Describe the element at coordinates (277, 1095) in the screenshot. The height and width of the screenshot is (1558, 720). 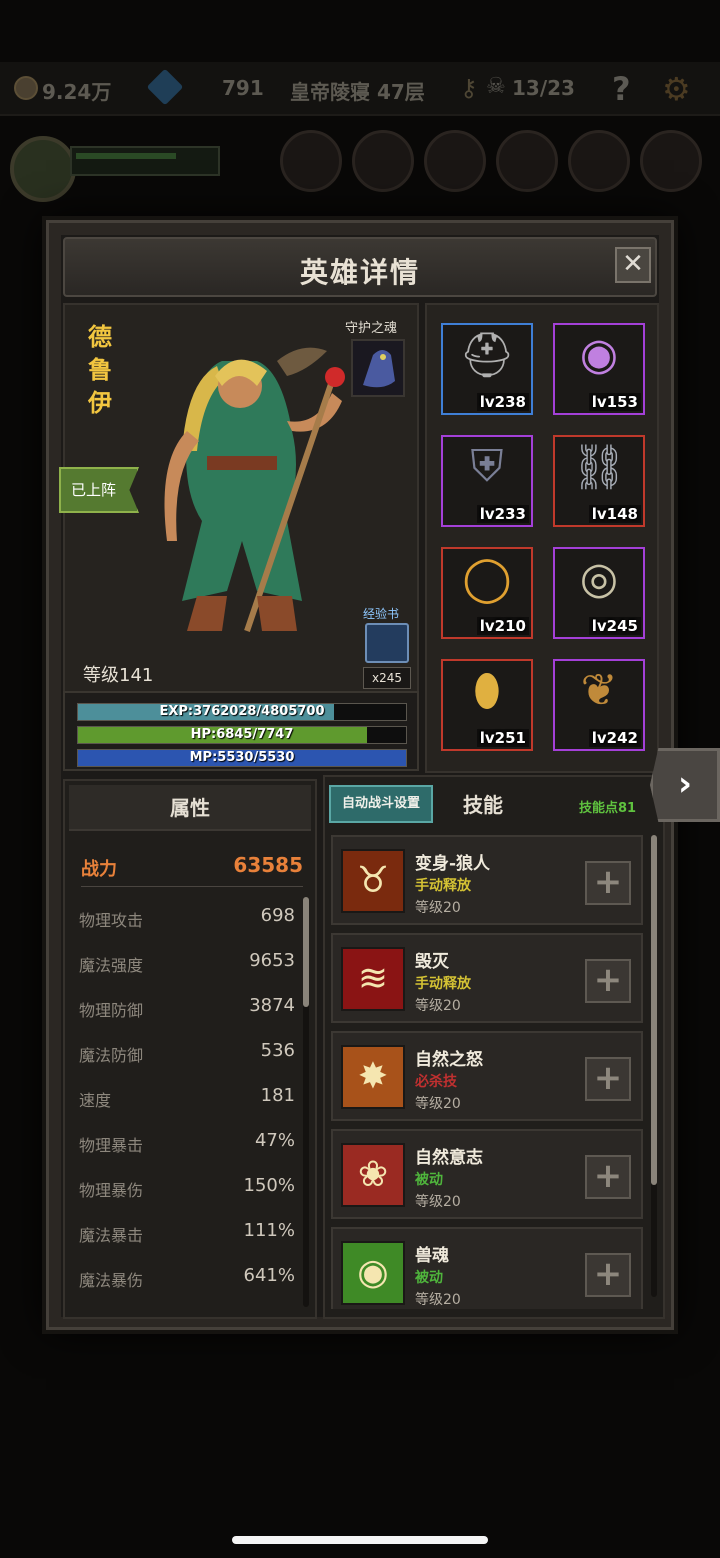
I see `attribute-value: 181` at that location.